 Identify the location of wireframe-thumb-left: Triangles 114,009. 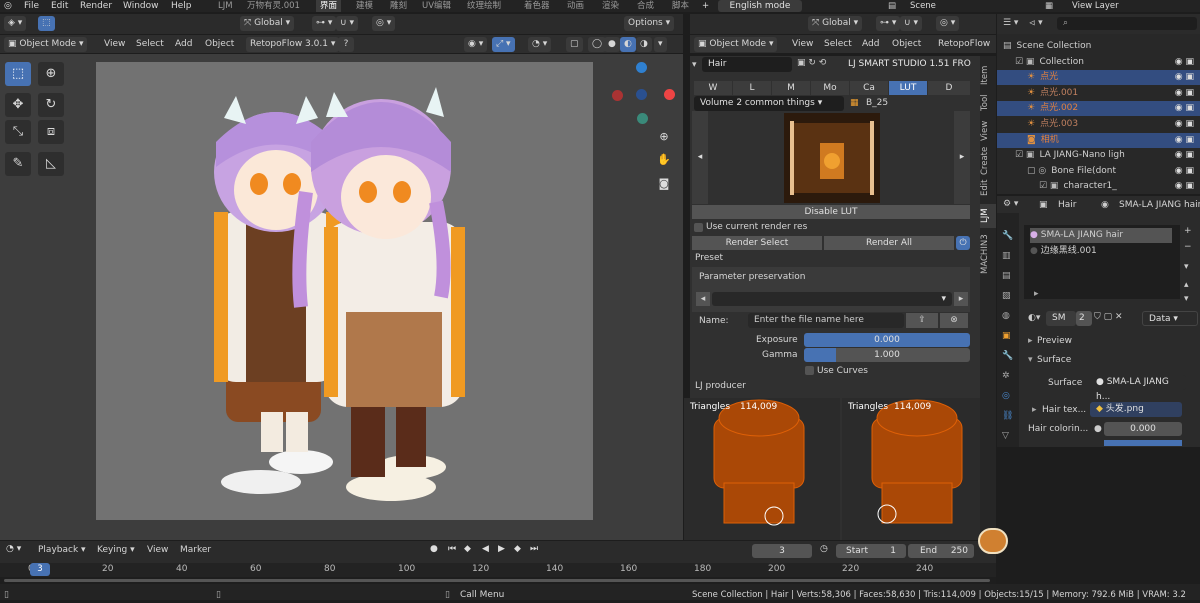
(762, 469).